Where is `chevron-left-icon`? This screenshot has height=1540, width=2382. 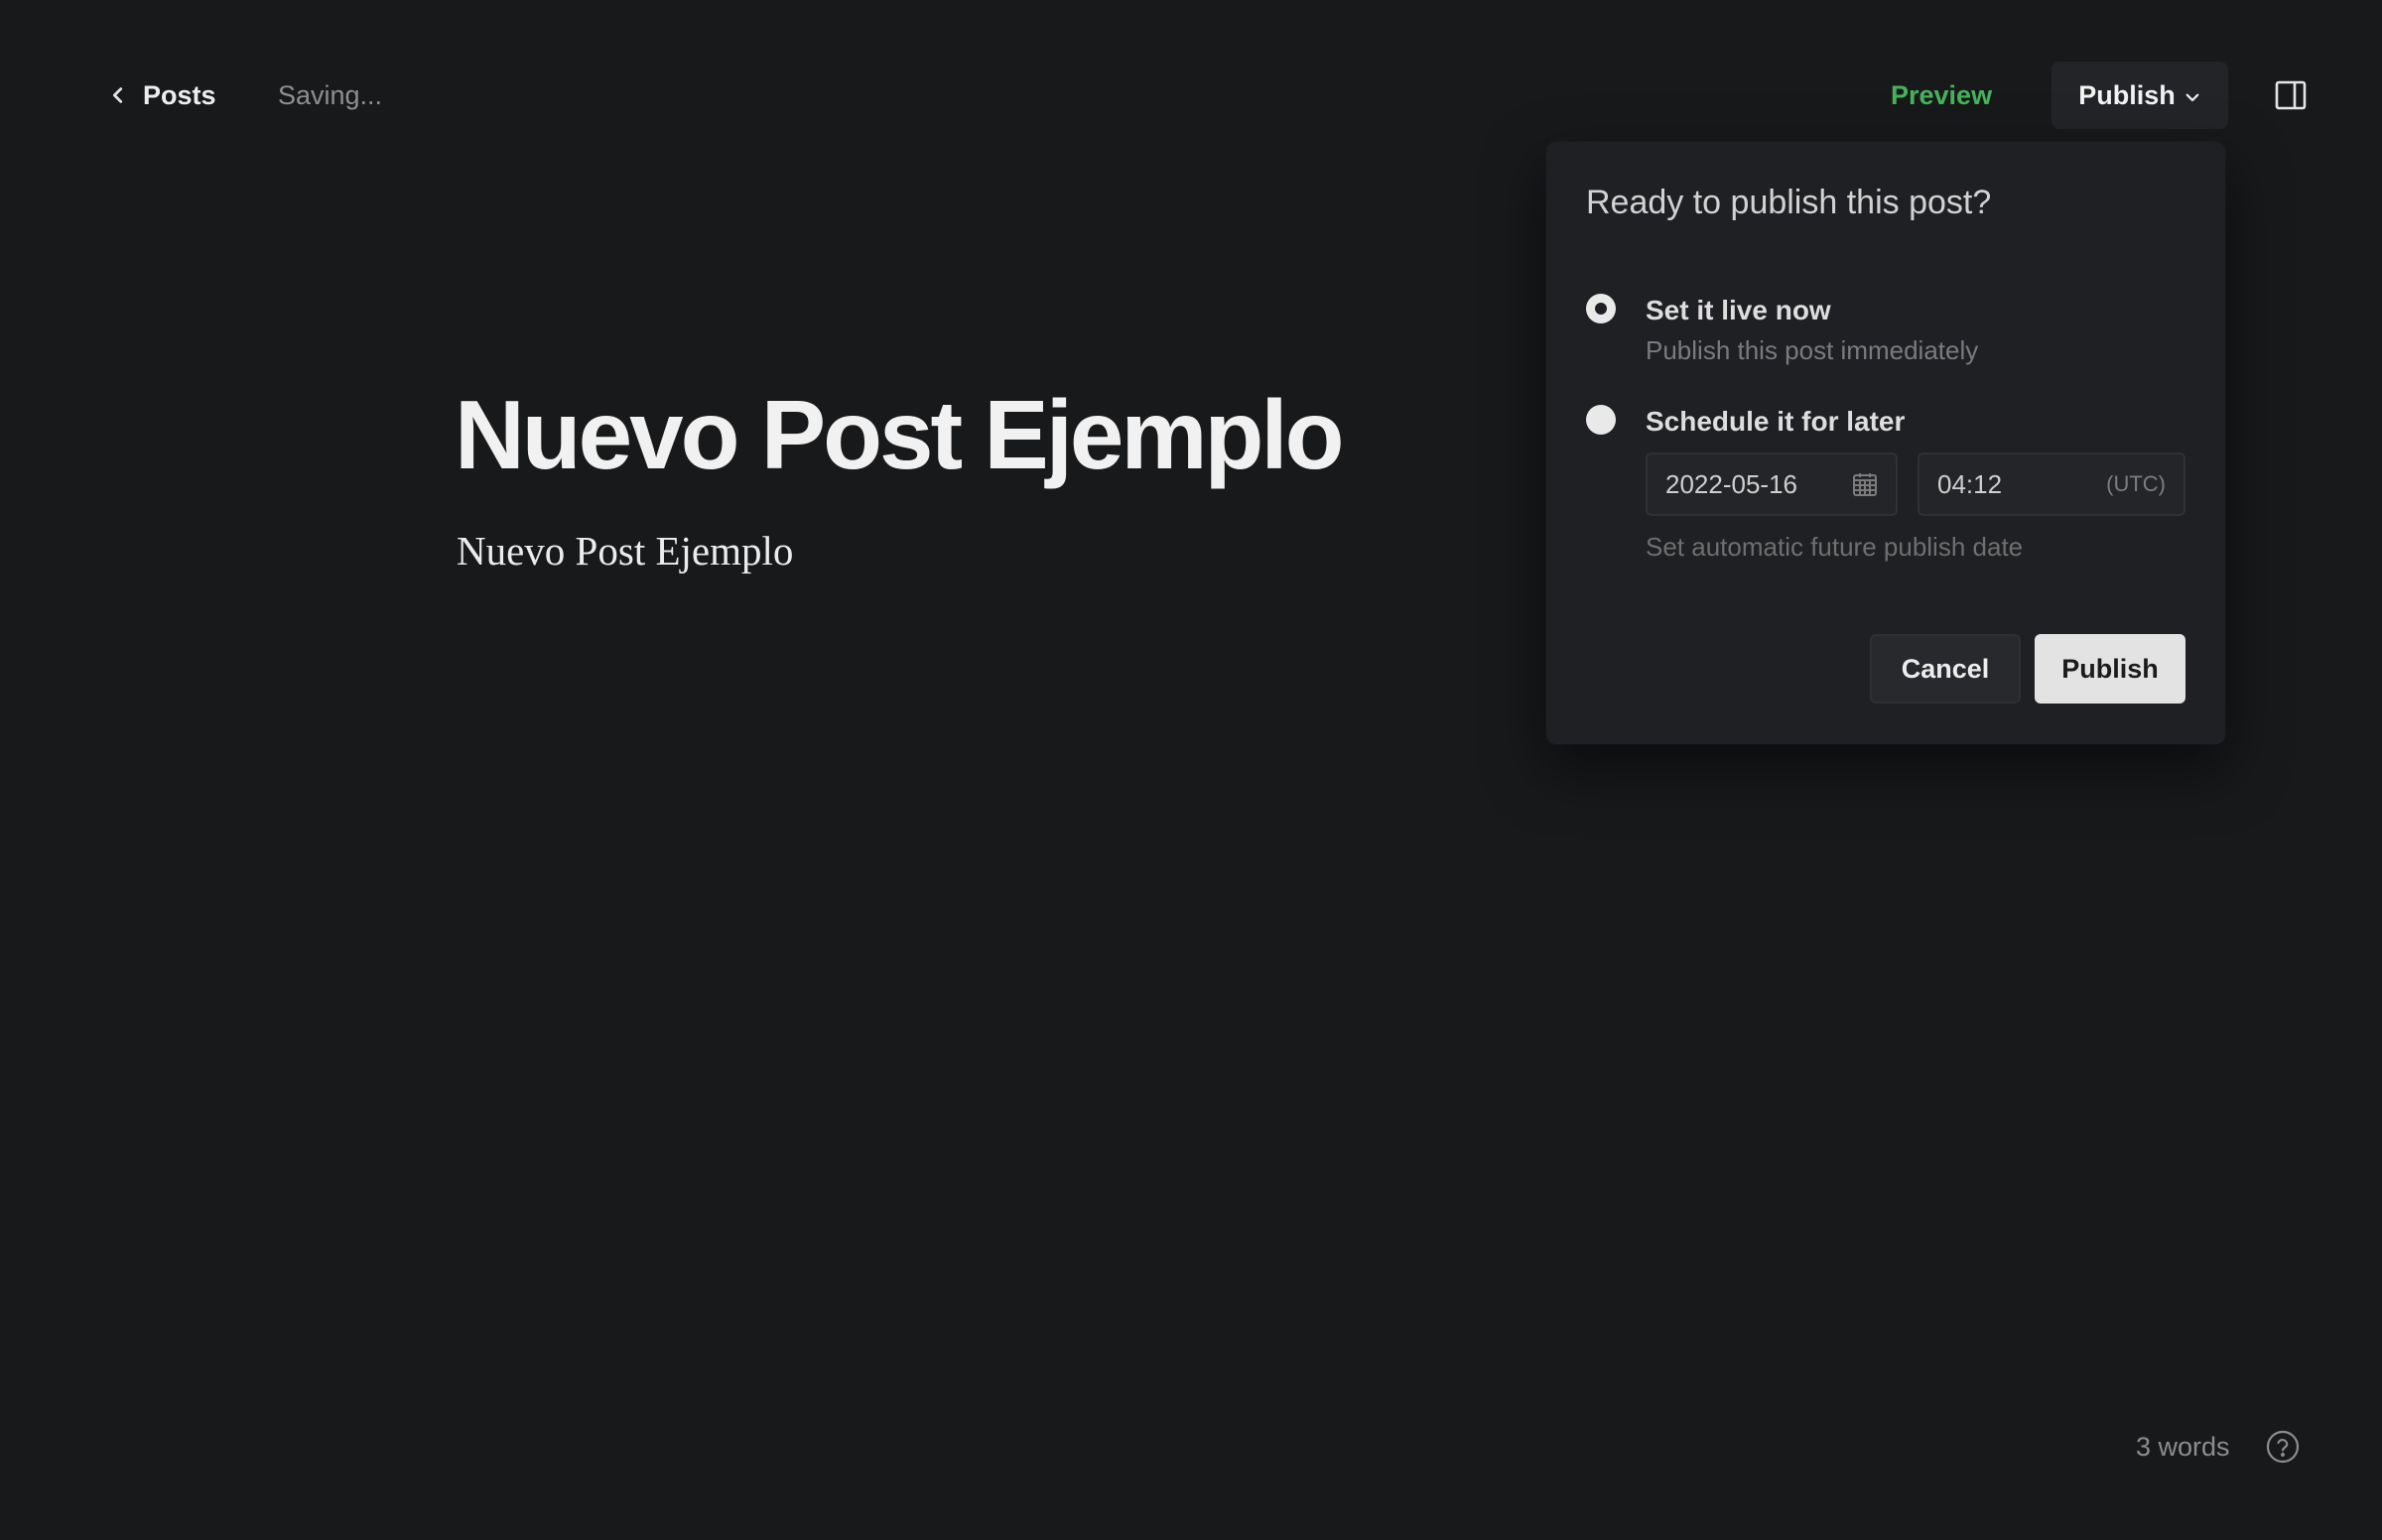
chevron-left-icon is located at coordinates (118, 95).